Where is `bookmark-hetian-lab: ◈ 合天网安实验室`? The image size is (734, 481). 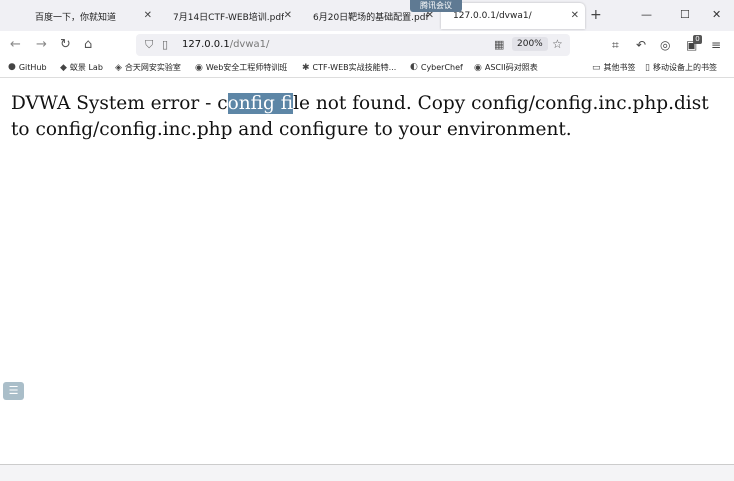
bookmark-hetian-lab: ◈ 合天网安实验室 is located at coordinates (148, 67).